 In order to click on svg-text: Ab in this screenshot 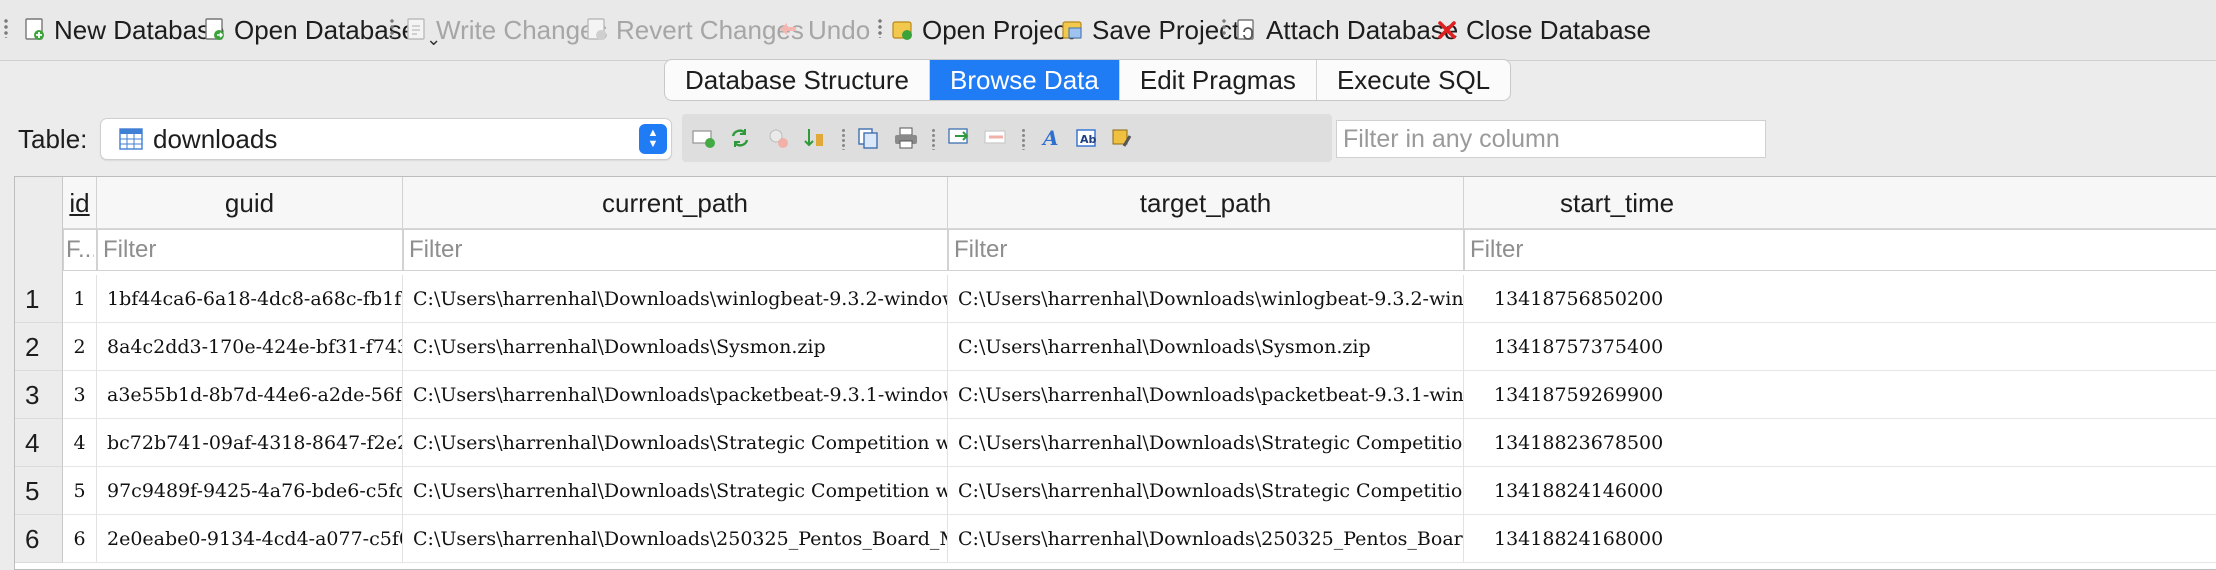, I will do `click(1088, 139)`.